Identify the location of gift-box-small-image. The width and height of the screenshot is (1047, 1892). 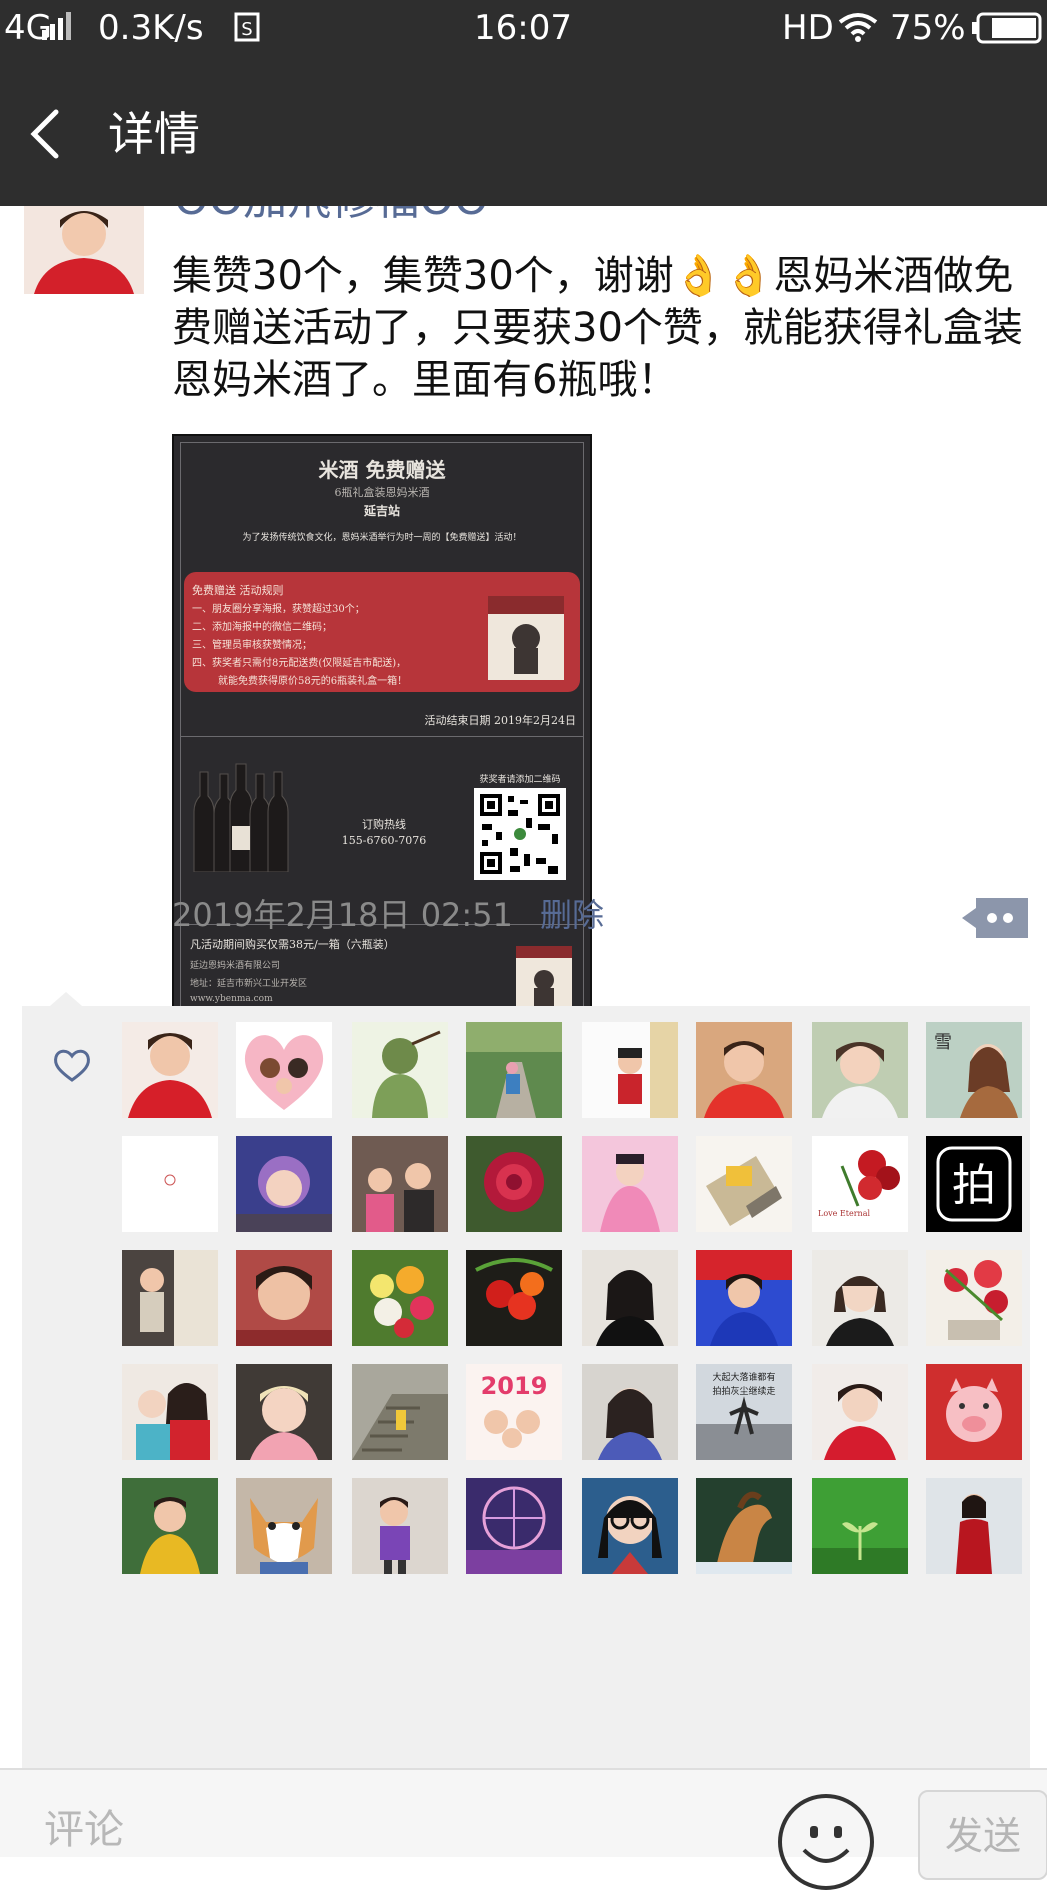
(544, 979).